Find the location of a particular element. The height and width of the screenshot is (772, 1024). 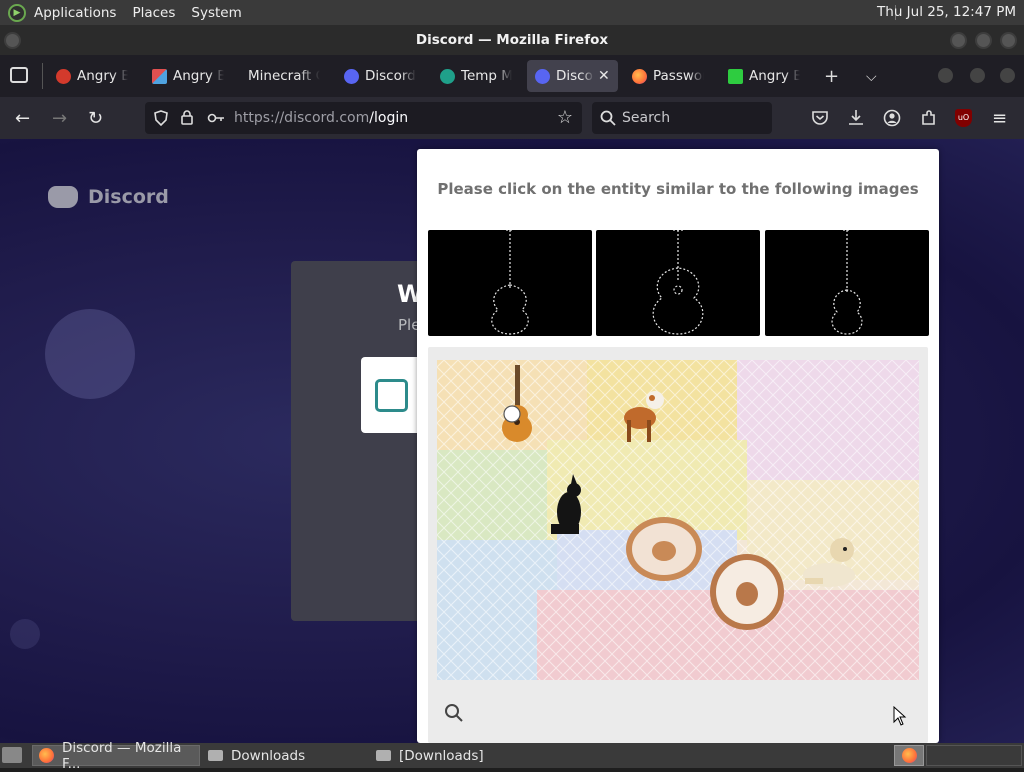

url-text: https://discord.com/login is located at coordinates (321, 118).